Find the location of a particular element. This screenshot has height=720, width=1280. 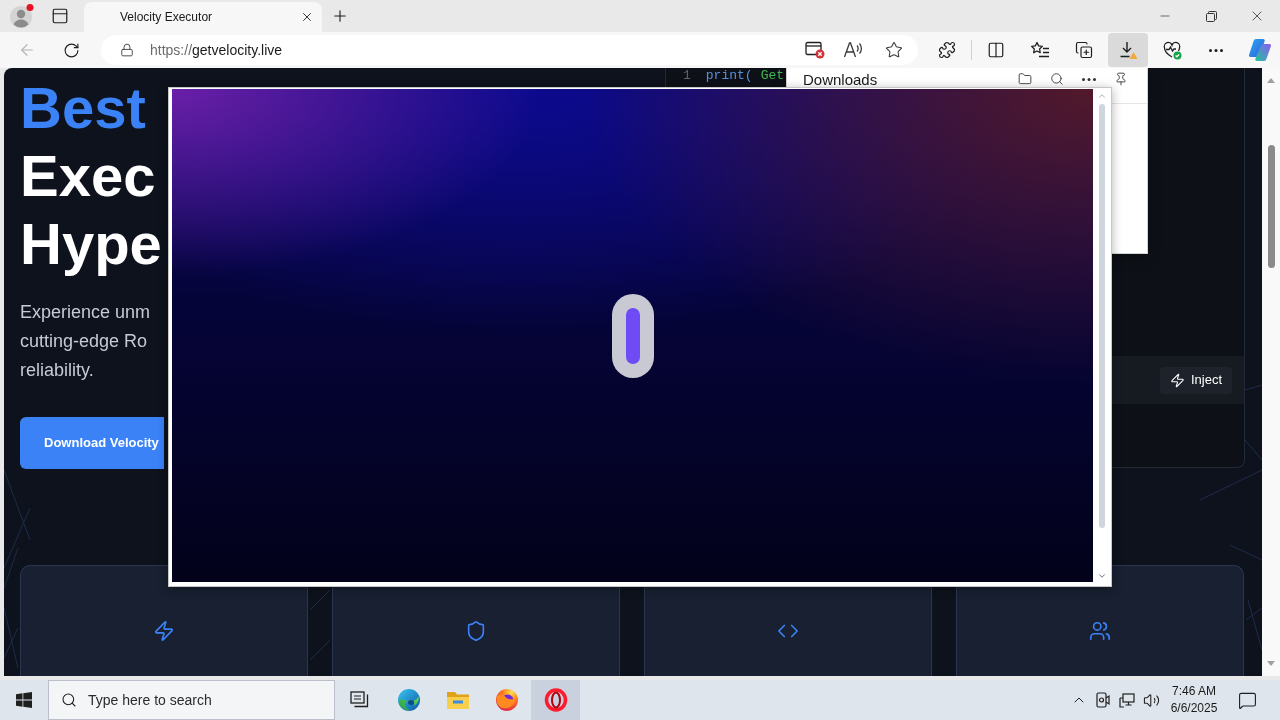

scroll-down-arrow-icon is located at coordinates (1271, 663).